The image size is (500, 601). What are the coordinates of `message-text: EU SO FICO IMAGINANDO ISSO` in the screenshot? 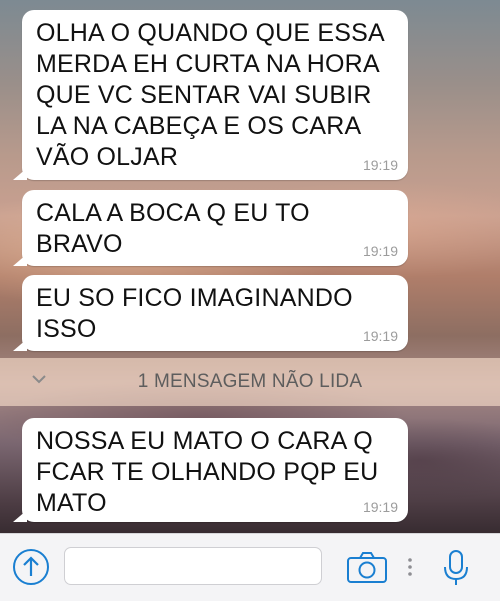 It's located at (194, 313).